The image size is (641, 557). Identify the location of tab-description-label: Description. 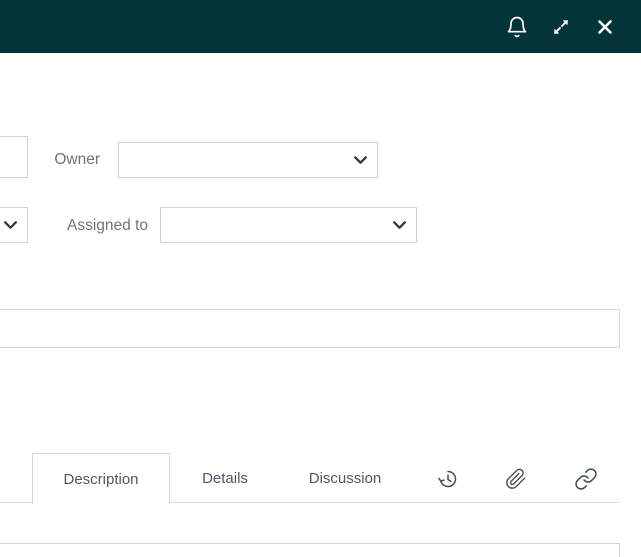
(101, 479).